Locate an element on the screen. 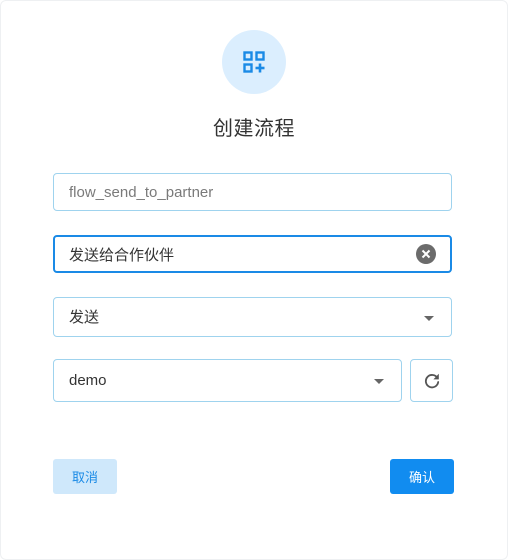 This screenshot has height=560, width=508. flow-type-value: 发送 is located at coordinates (84, 317).